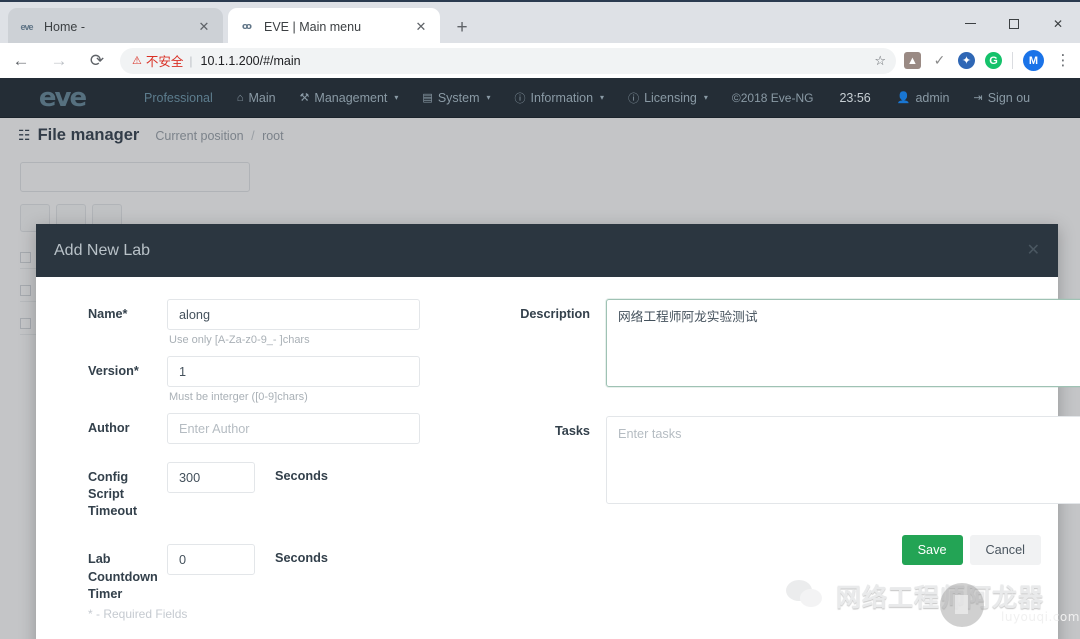 The height and width of the screenshot is (639, 1080). I want to click on tab-title: EVE | Main menu, so click(313, 26).